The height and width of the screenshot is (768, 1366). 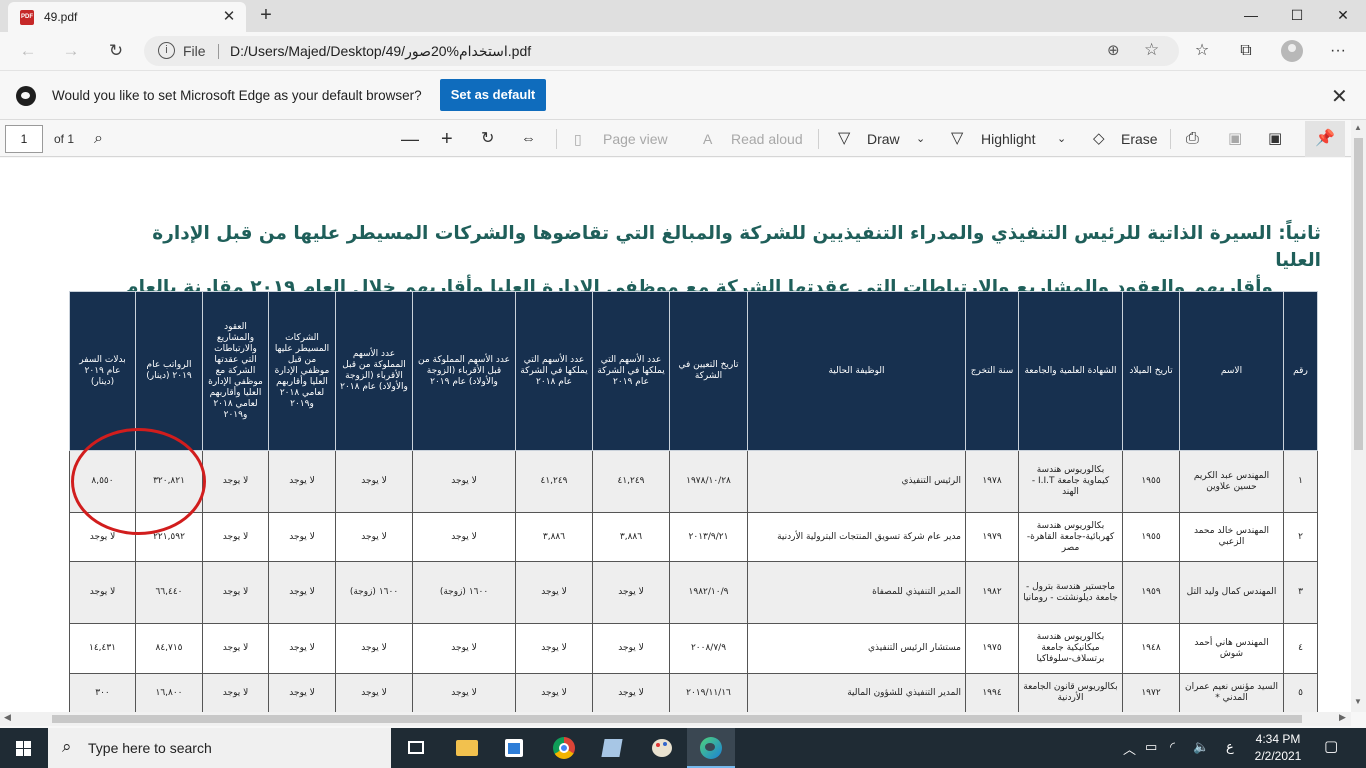 What do you see at coordinates (1343, 16) in the screenshot?
I see `close-window-button: ✕` at bounding box center [1343, 16].